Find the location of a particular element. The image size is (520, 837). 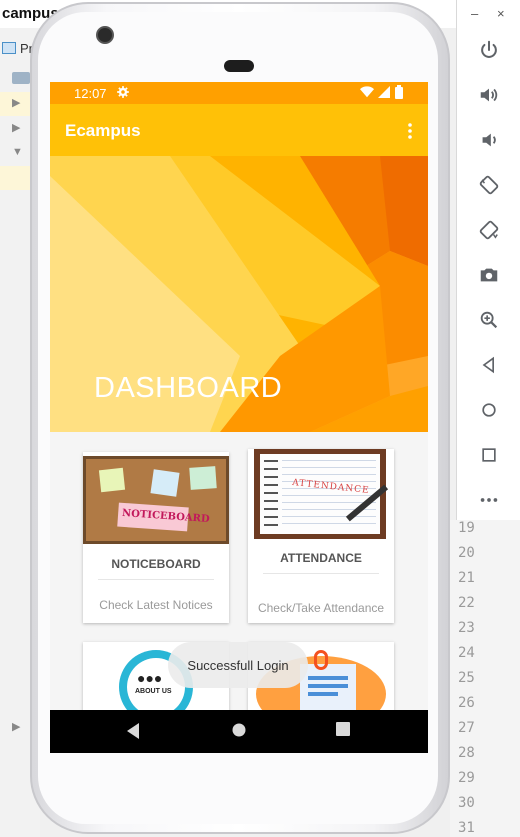

toast-message: Successfull Login is located at coordinates (238, 665).